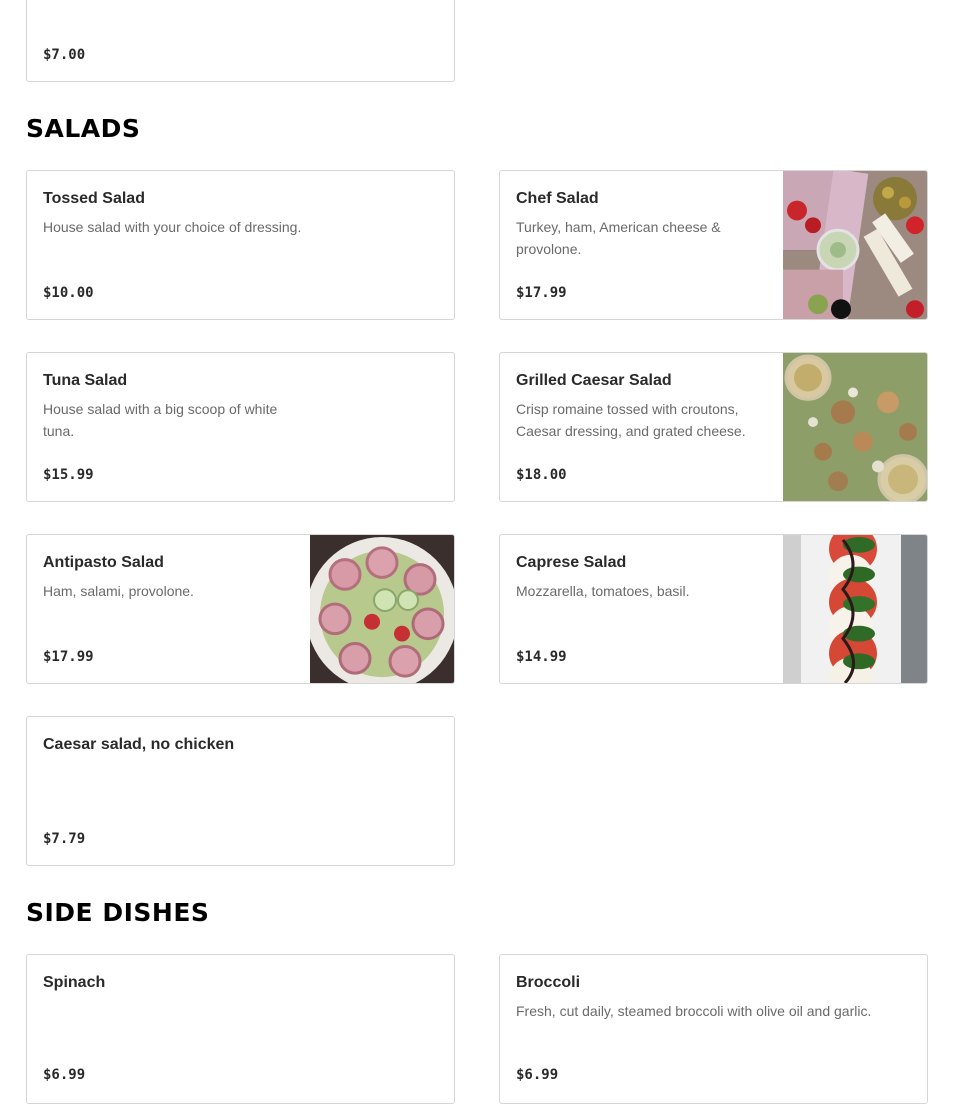  I want to click on menu-item-name: Chef Salad, so click(557, 198).